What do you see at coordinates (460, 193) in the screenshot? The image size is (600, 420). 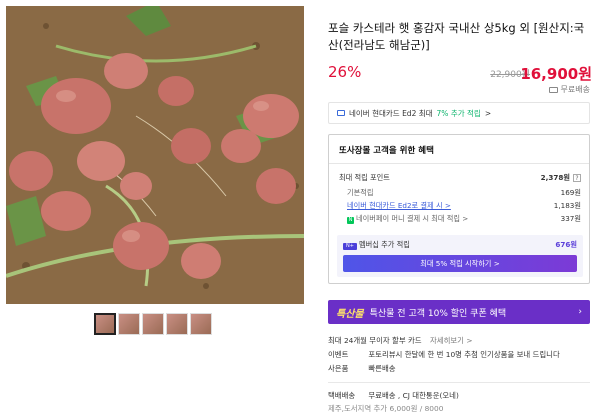 I see `benefit-row: 기본적립 169원` at bounding box center [460, 193].